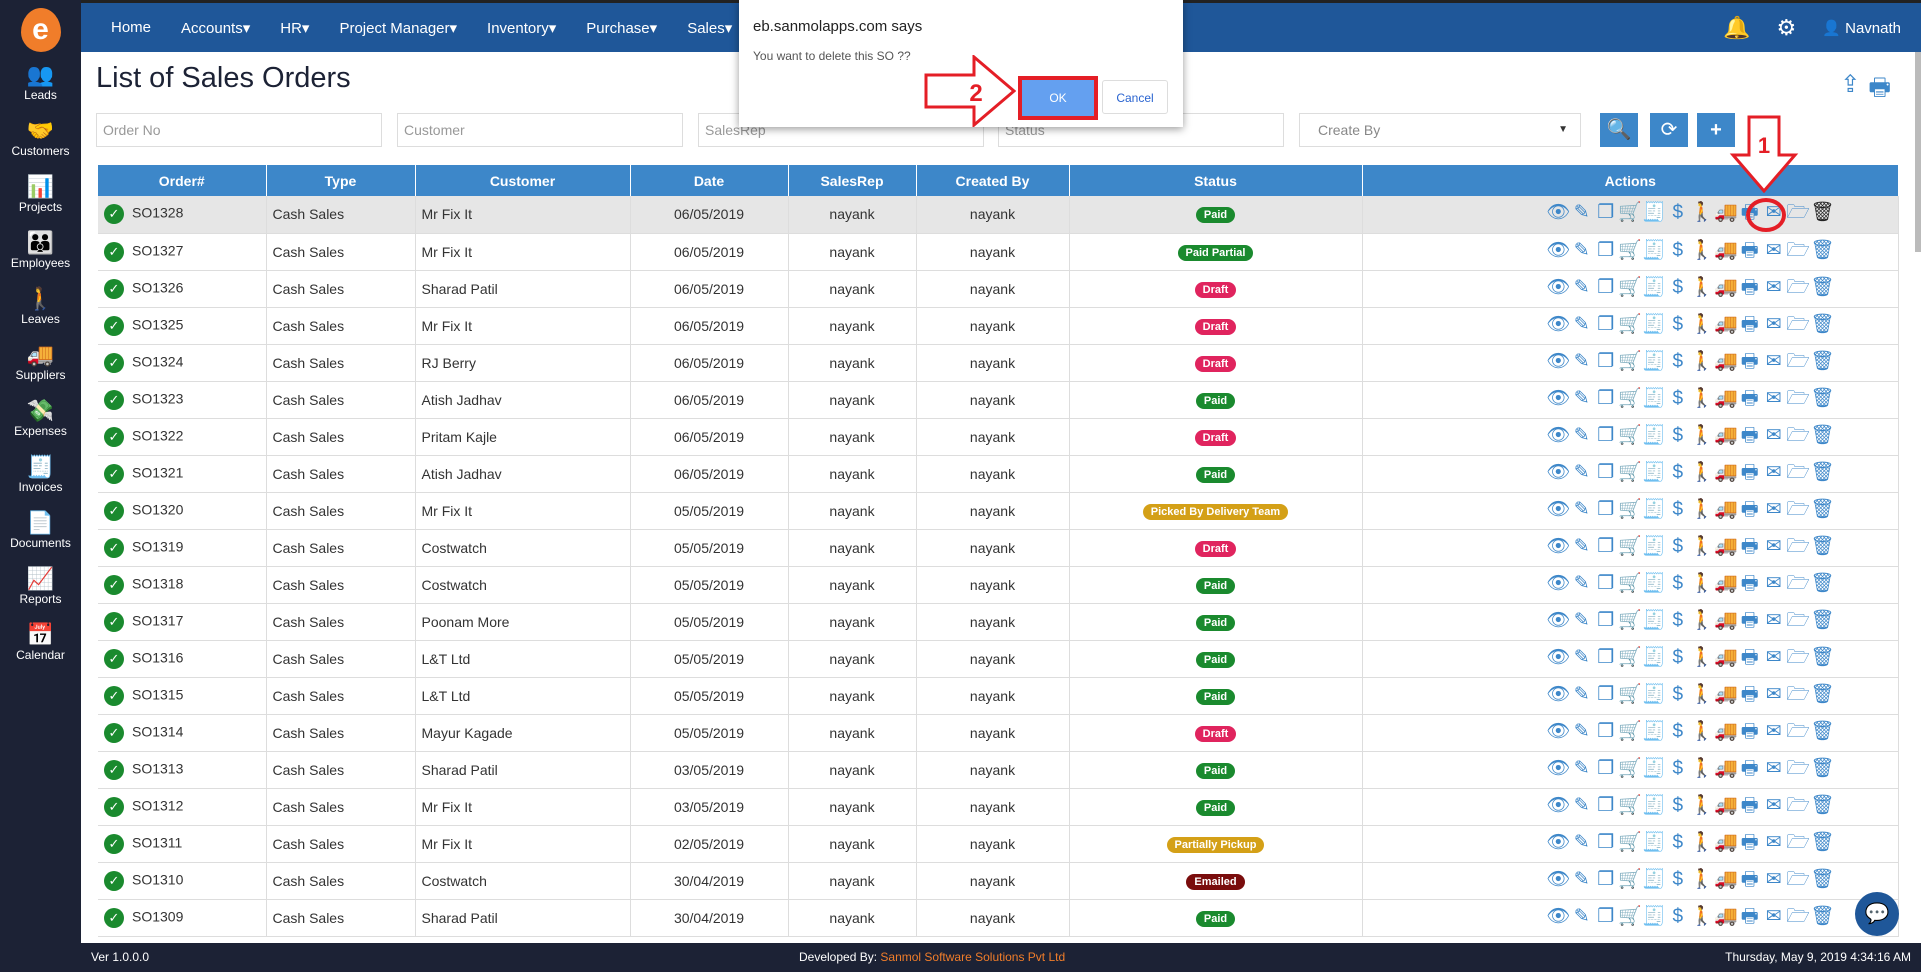 This screenshot has height=972, width=1921. Describe the element at coordinates (521, 28) in the screenshot. I see `nav-inventory: Inventory▾` at that location.